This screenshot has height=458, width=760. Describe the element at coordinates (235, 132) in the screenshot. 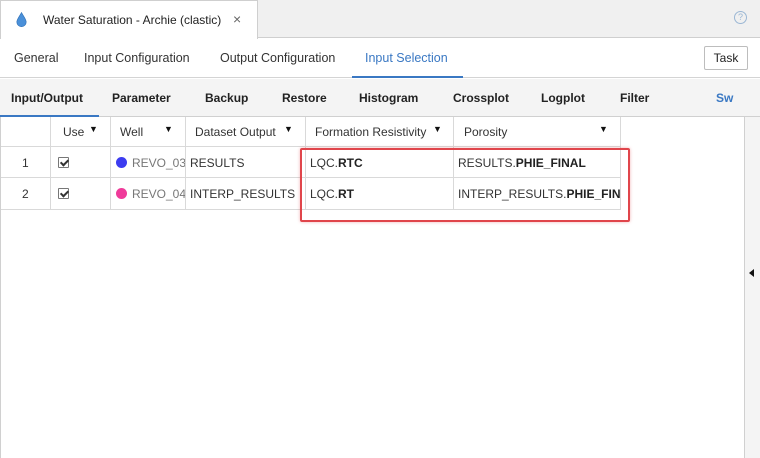

I see `header-dataset-output-label: Dataset Output` at that location.